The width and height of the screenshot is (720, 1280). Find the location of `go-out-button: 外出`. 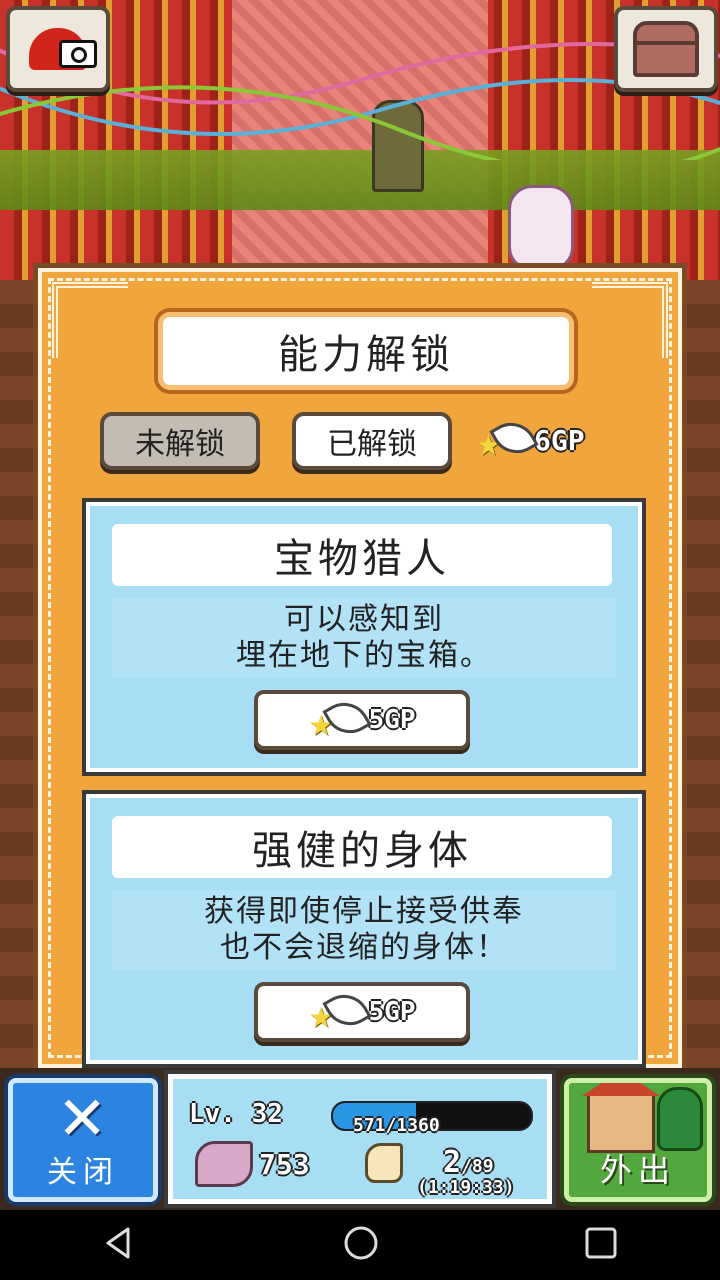

go-out-button: 外出 is located at coordinates (638, 1140).